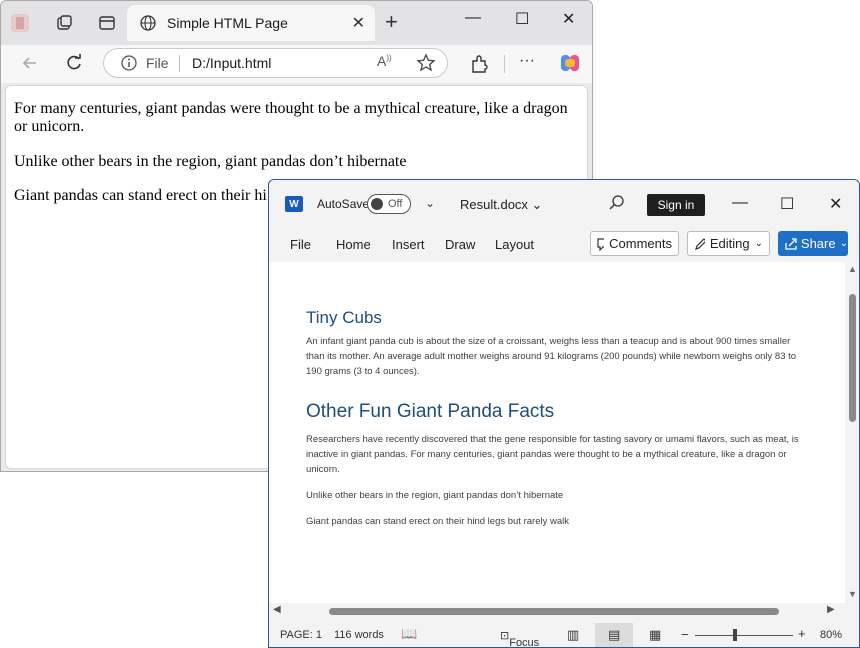  I want to click on document-name-text: Result.docx, so click(494, 204).